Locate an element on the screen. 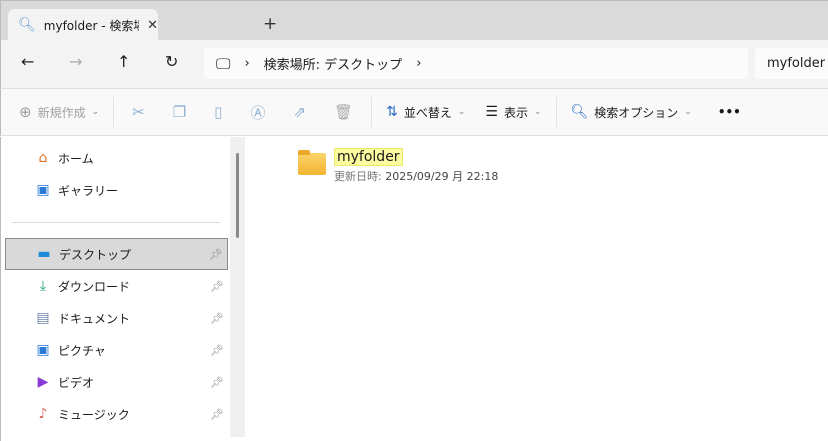 The image size is (828, 441). address-bar: 🖵 › 検索場所: デスクトップ › is located at coordinates (476, 63).